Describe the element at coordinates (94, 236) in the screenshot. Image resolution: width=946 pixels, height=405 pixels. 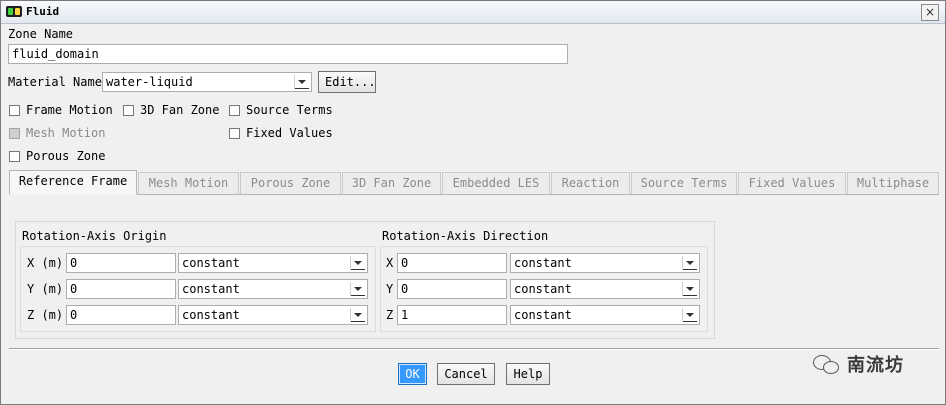
I see `rotation-axis-origin-title: Rotation-Axis Origin` at that location.